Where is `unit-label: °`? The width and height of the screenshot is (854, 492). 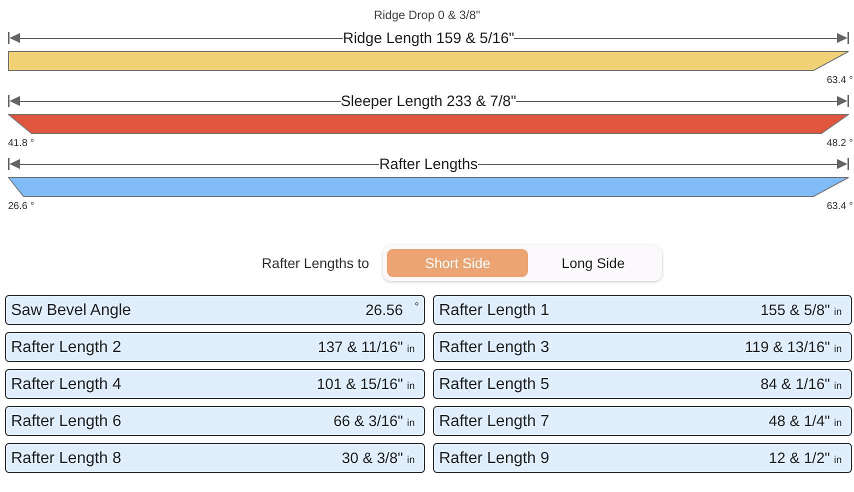
unit-label: ° is located at coordinates (416, 307).